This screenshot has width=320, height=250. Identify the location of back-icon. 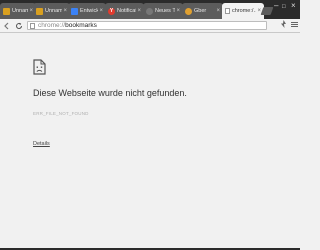
(7, 26).